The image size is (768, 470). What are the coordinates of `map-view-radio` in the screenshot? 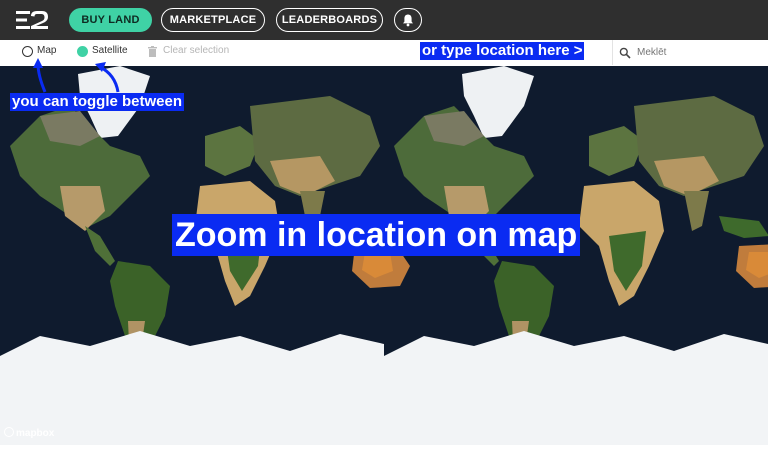 It's located at (27, 51).